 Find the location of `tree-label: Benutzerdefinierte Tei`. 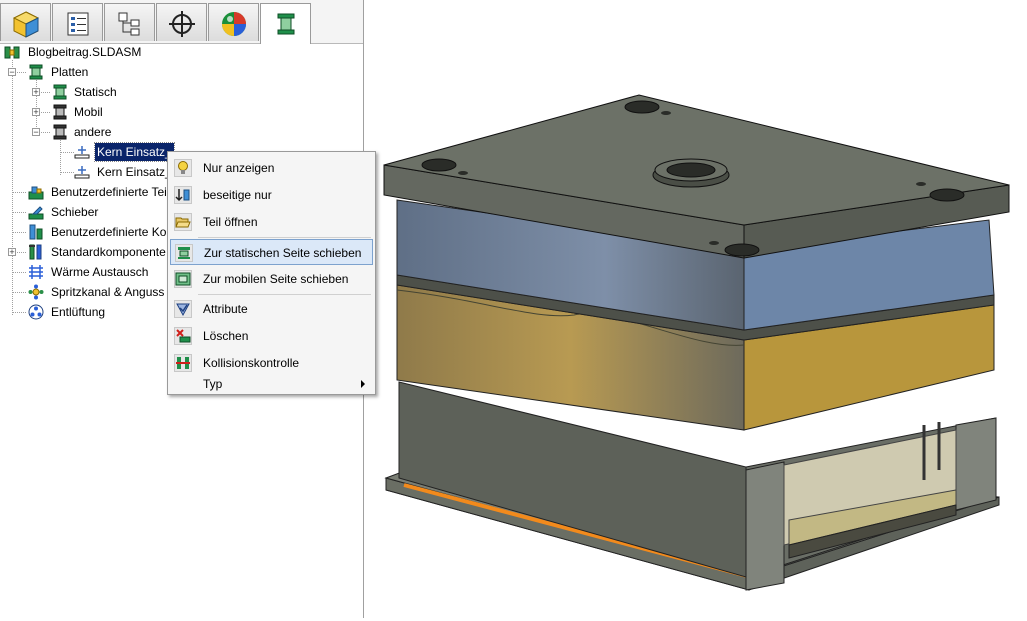

tree-label: Benutzerdefinierte Tei is located at coordinates (109, 192).